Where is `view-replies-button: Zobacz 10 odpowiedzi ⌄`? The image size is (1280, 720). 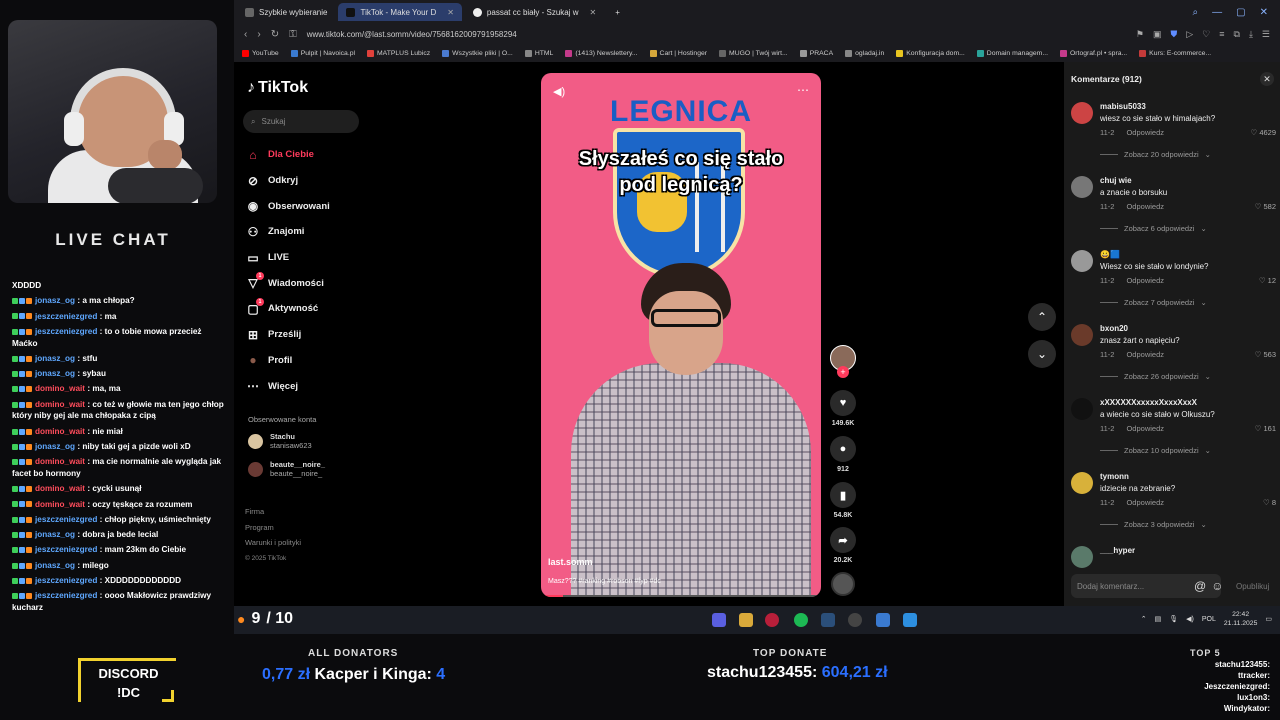 view-replies-button: Zobacz 10 odpowiedzi ⌄ is located at coordinates (1155, 450).